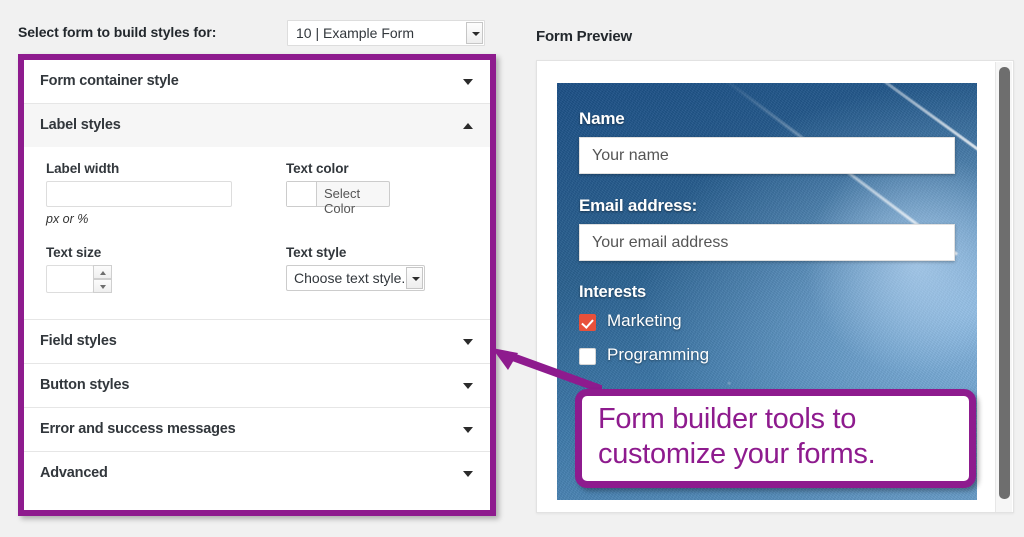 The image size is (1024, 537). Describe the element at coordinates (352, 278) in the screenshot. I see `text-style-value: Choose text style..` at that location.